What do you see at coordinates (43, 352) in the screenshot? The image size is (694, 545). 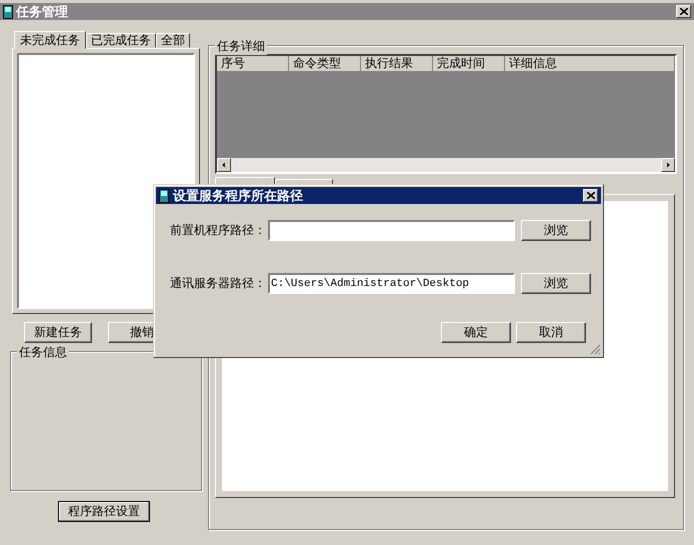 I see `group-title: 任务信息` at bounding box center [43, 352].